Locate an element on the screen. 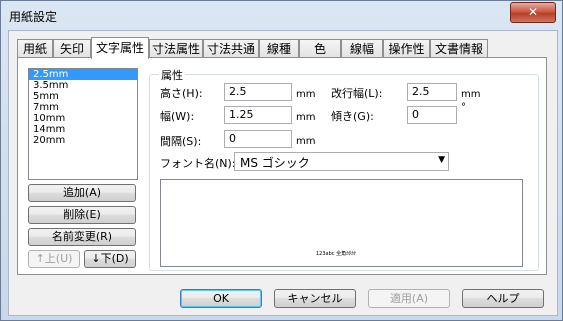 This screenshot has height=321, width=563. close-button: ✕ is located at coordinates (533, 12).